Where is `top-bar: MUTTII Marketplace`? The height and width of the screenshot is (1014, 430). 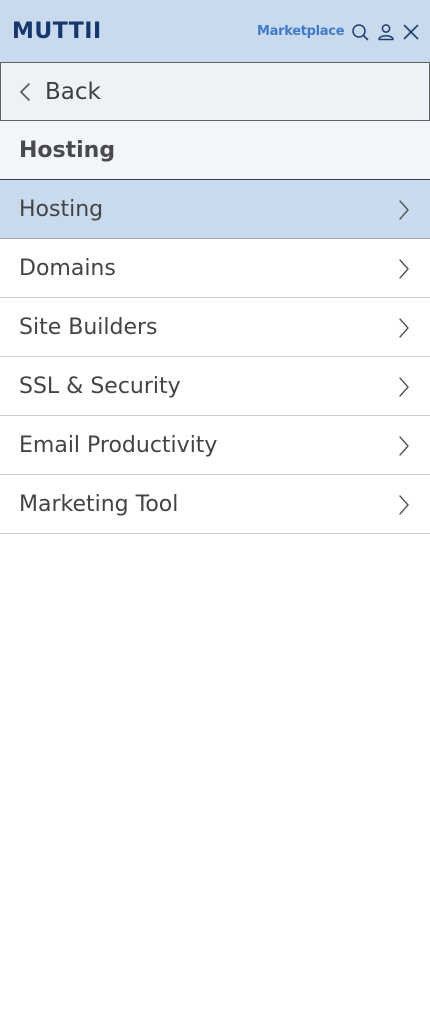
top-bar: MUTTII Marketplace is located at coordinates (215, 31).